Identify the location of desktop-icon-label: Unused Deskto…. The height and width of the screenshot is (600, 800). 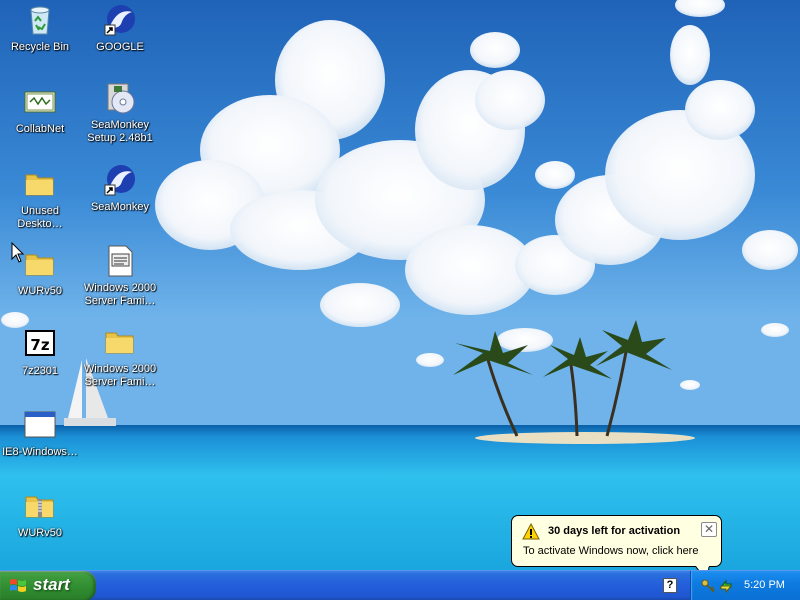
(40, 217).